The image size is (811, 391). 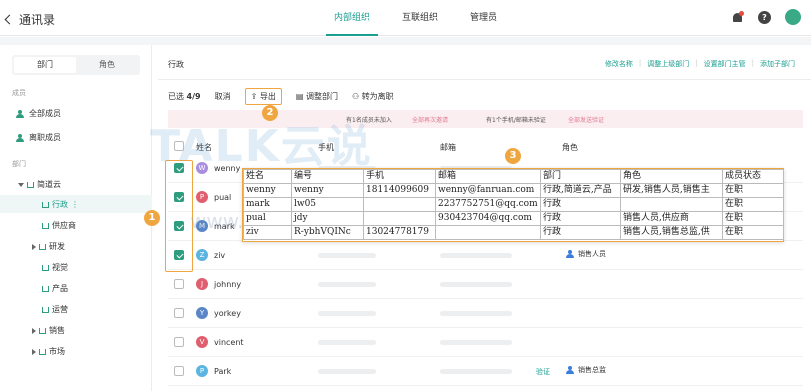 What do you see at coordinates (668, 64) in the screenshot?
I see `adjust-parent-link: 调整上级部门` at bounding box center [668, 64].